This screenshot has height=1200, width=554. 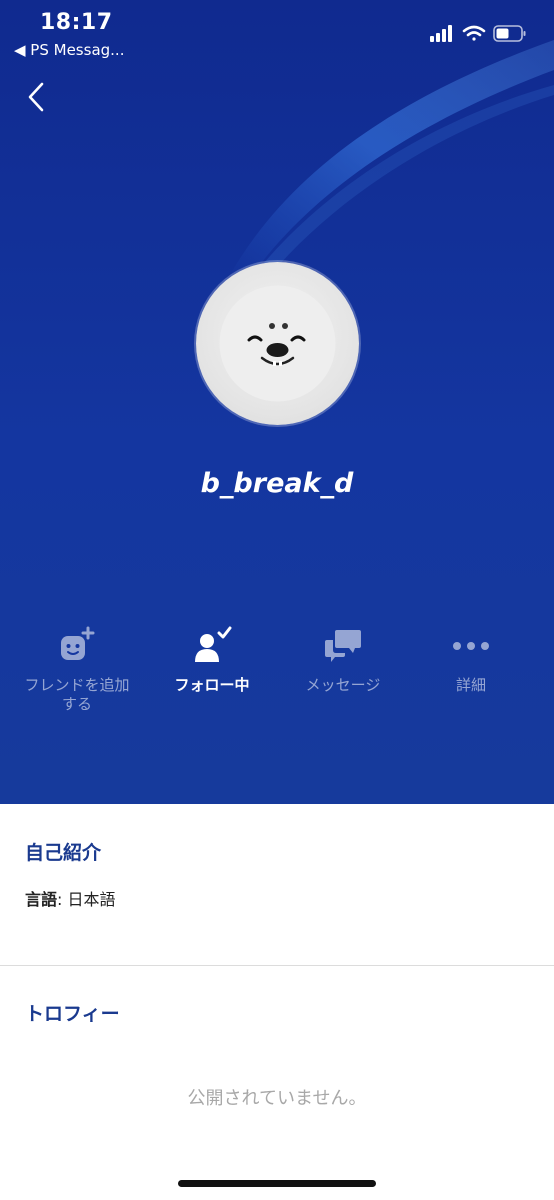 I want to click on following-button: フォロー中, so click(x=212, y=659).